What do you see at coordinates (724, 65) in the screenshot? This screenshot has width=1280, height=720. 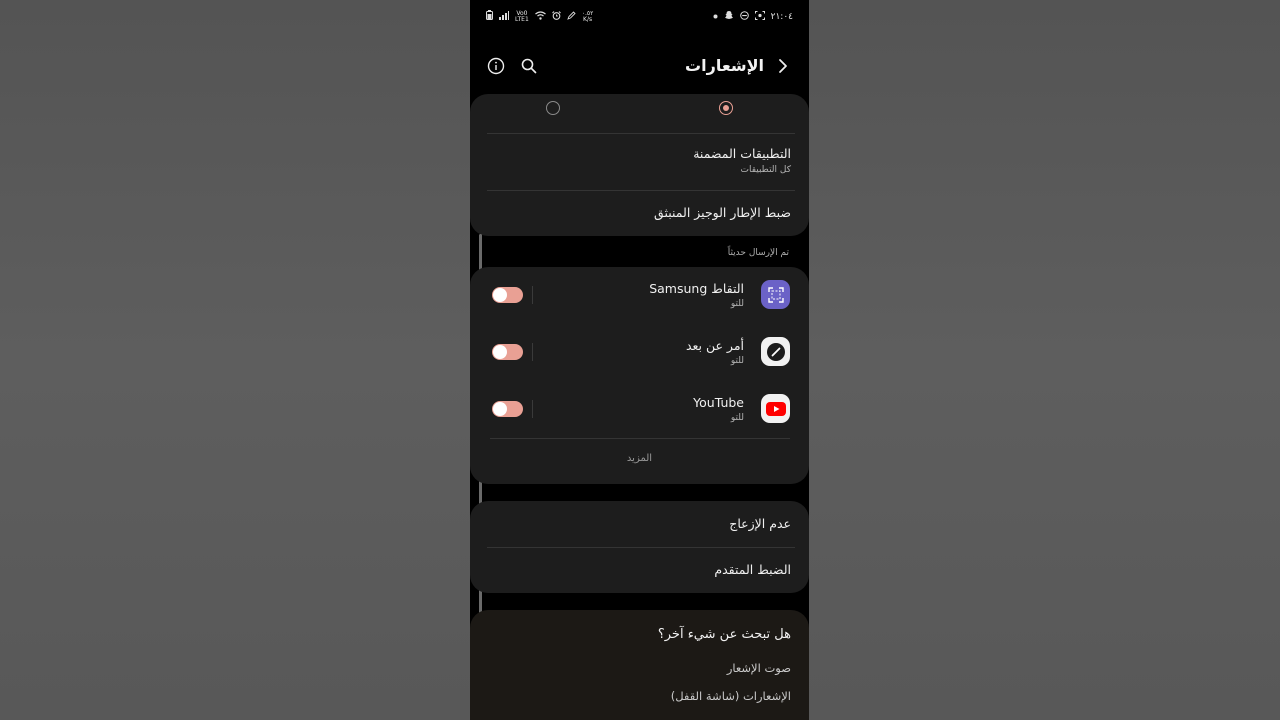 I see `page-title: الإشعارات` at bounding box center [724, 65].